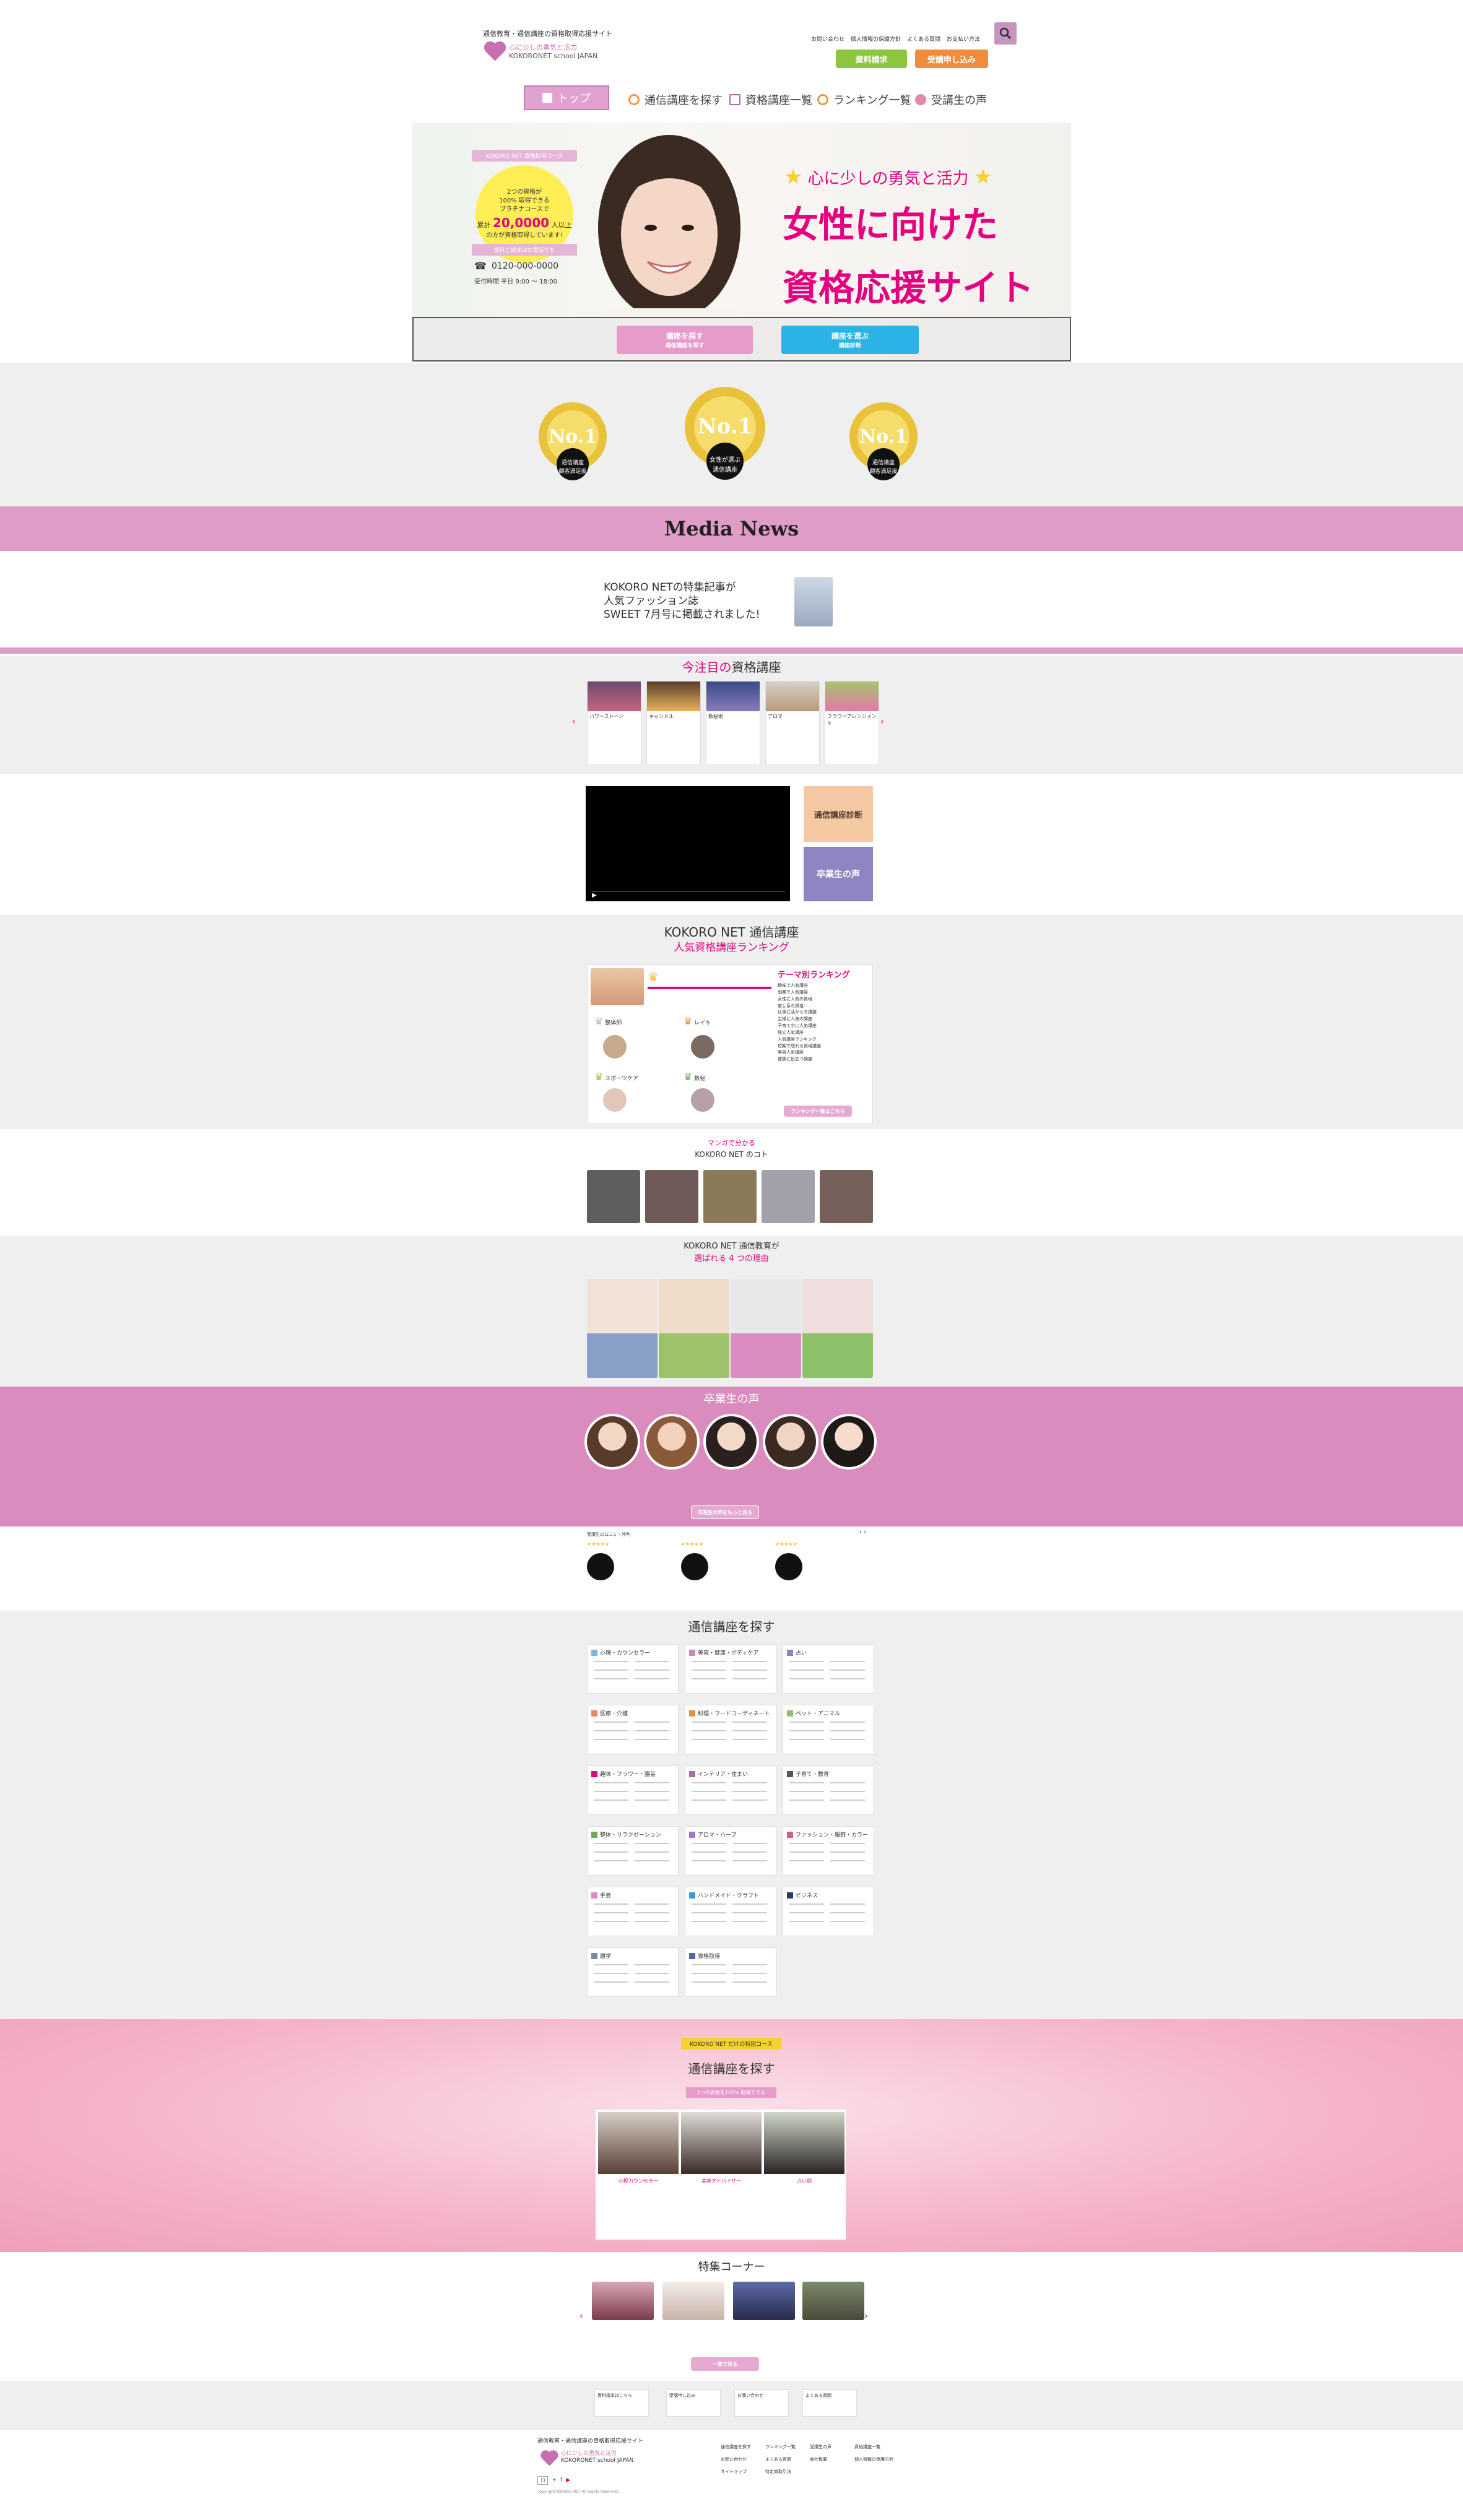 This screenshot has height=2520, width=1463. I want to click on category-box: 整体・リラクゼーション, so click(633, 1851).